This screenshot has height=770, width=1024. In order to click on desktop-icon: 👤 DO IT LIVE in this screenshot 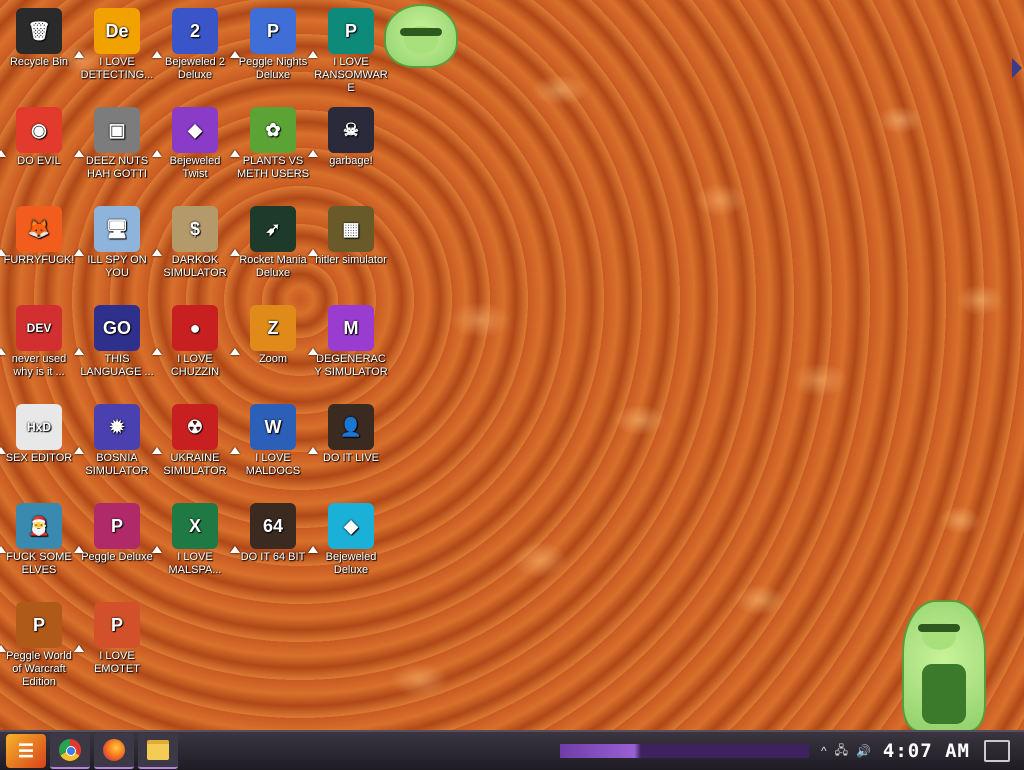, I will do `click(349, 448)`.